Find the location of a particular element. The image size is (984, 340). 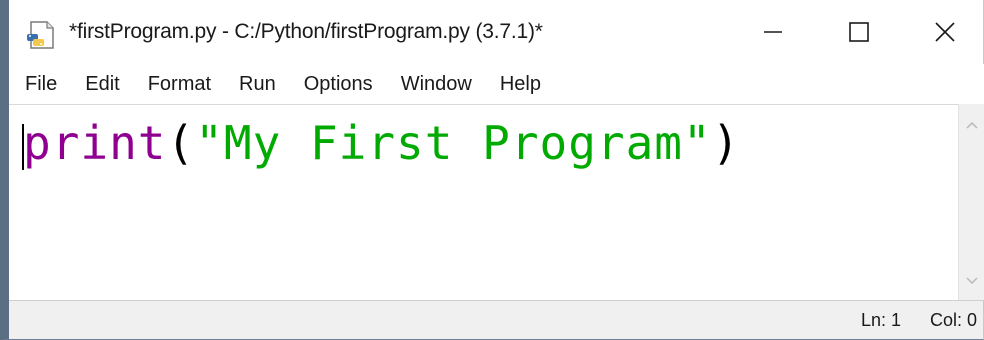

menu-options: Options is located at coordinates (338, 84).